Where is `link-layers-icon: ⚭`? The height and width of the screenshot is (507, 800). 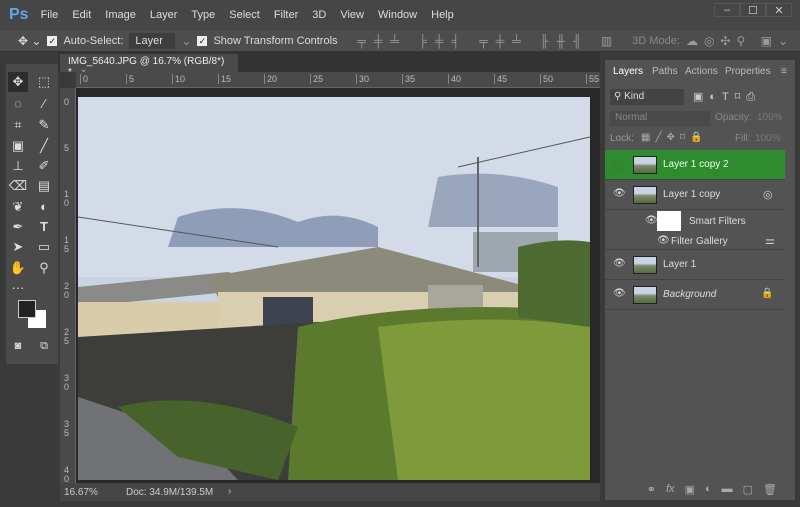
link-layers-icon: ⚭ is located at coordinates (651, 492).